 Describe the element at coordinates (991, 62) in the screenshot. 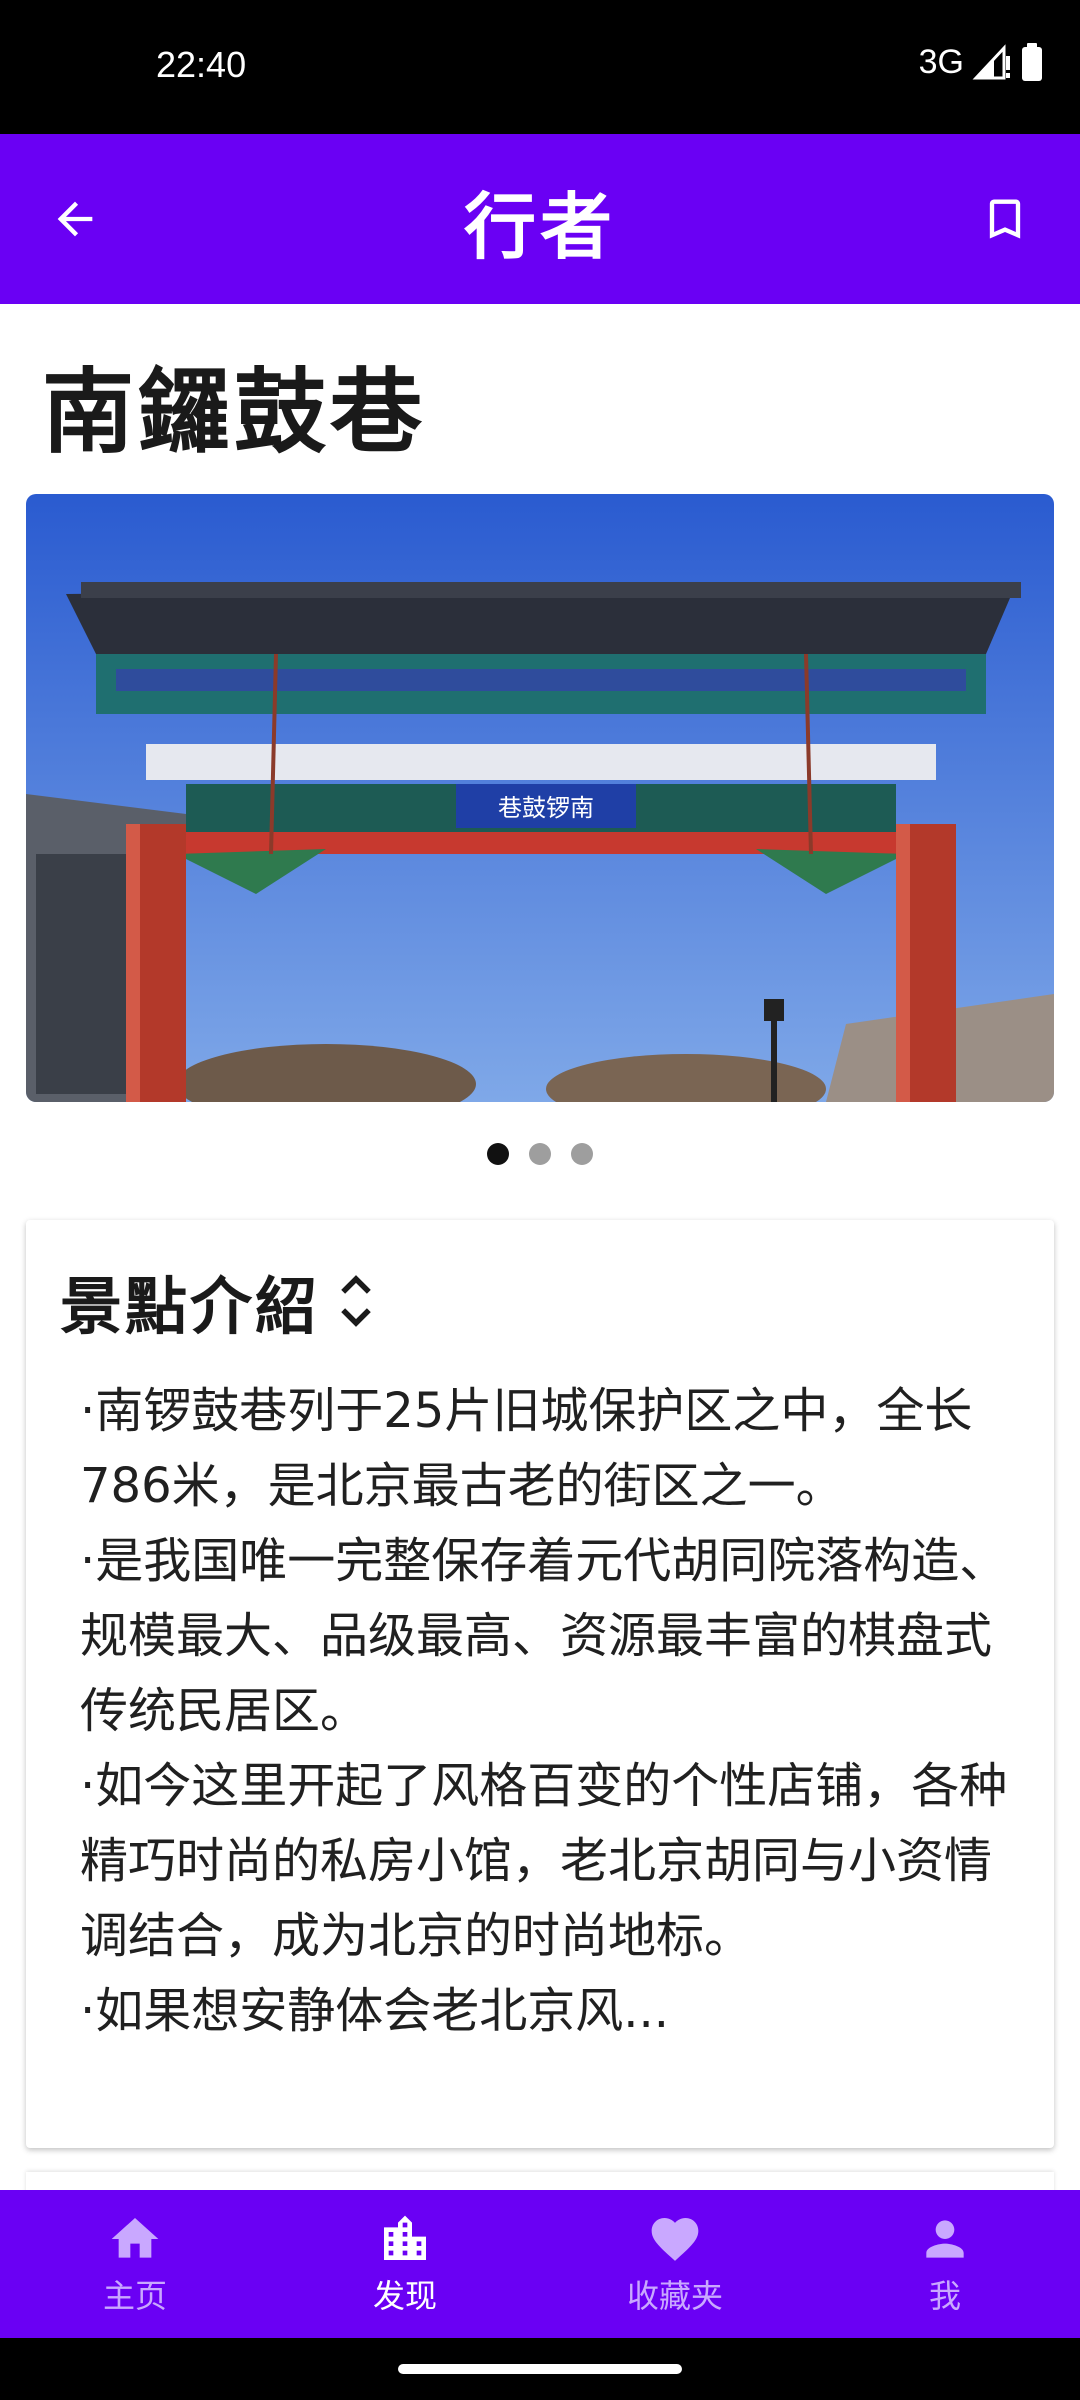

I see `signal-icon` at that location.